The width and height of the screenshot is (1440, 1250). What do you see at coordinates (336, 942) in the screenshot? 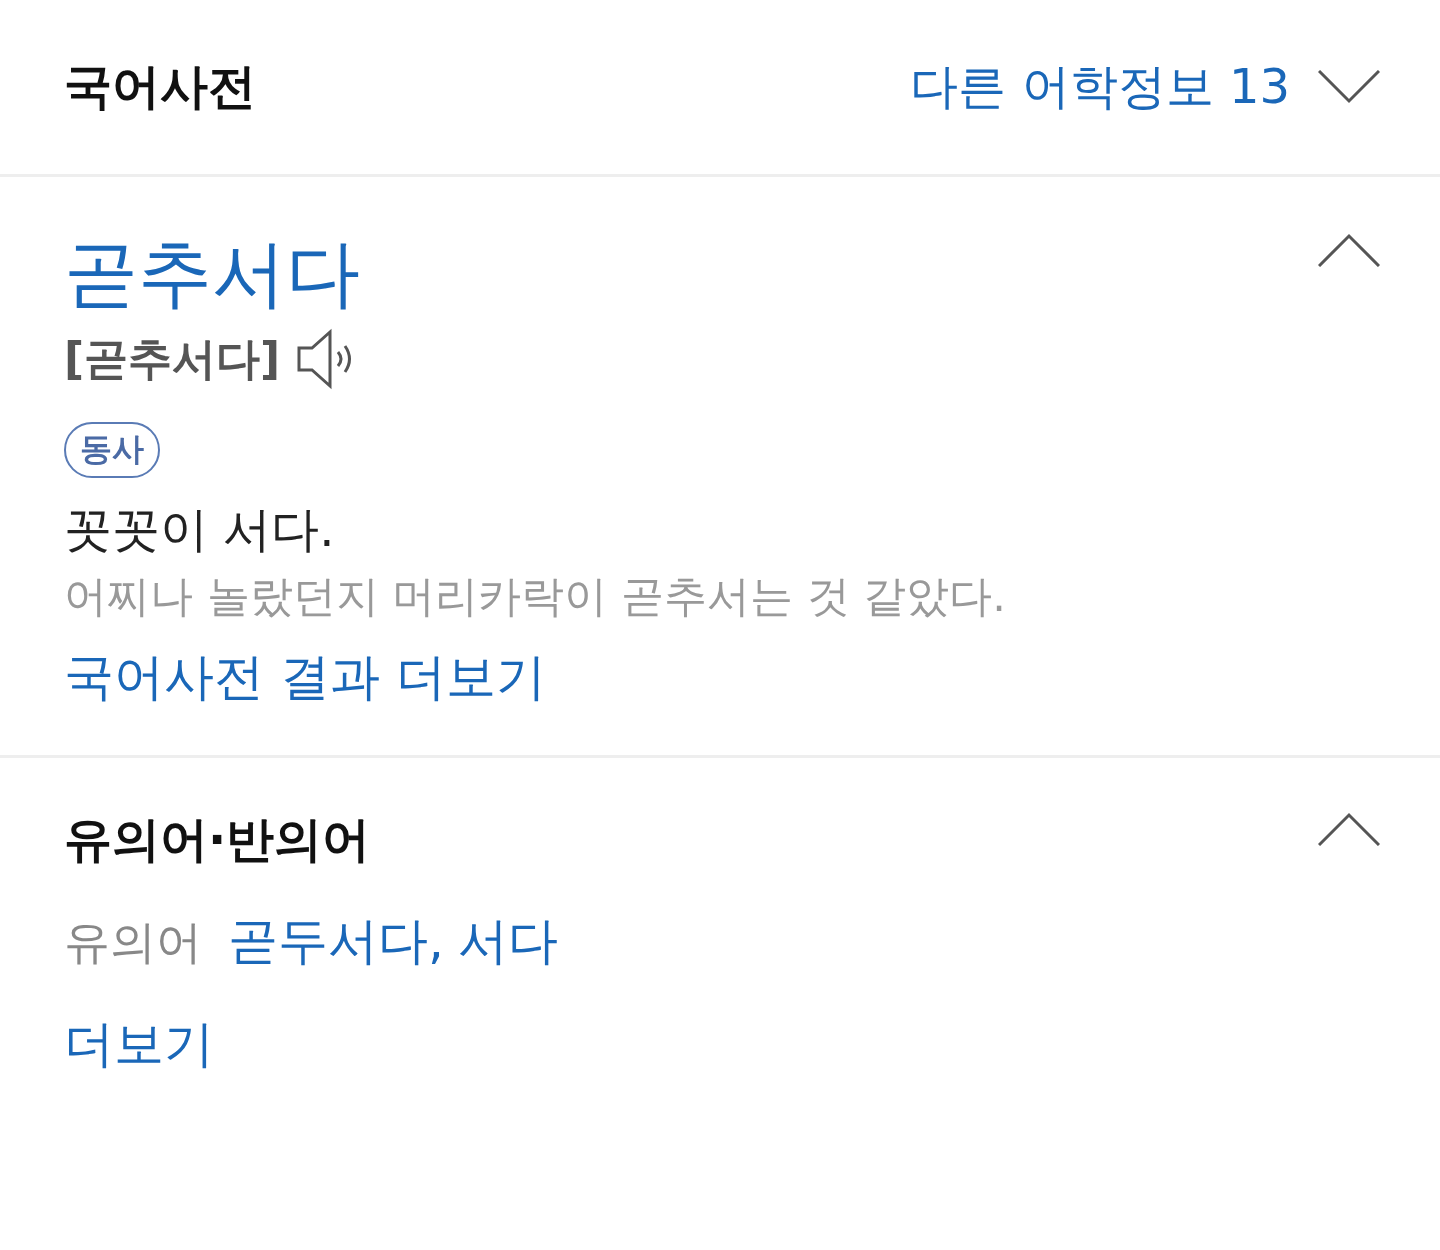
I see `synonym-link: 곧두서다,` at bounding box center [336, 942].